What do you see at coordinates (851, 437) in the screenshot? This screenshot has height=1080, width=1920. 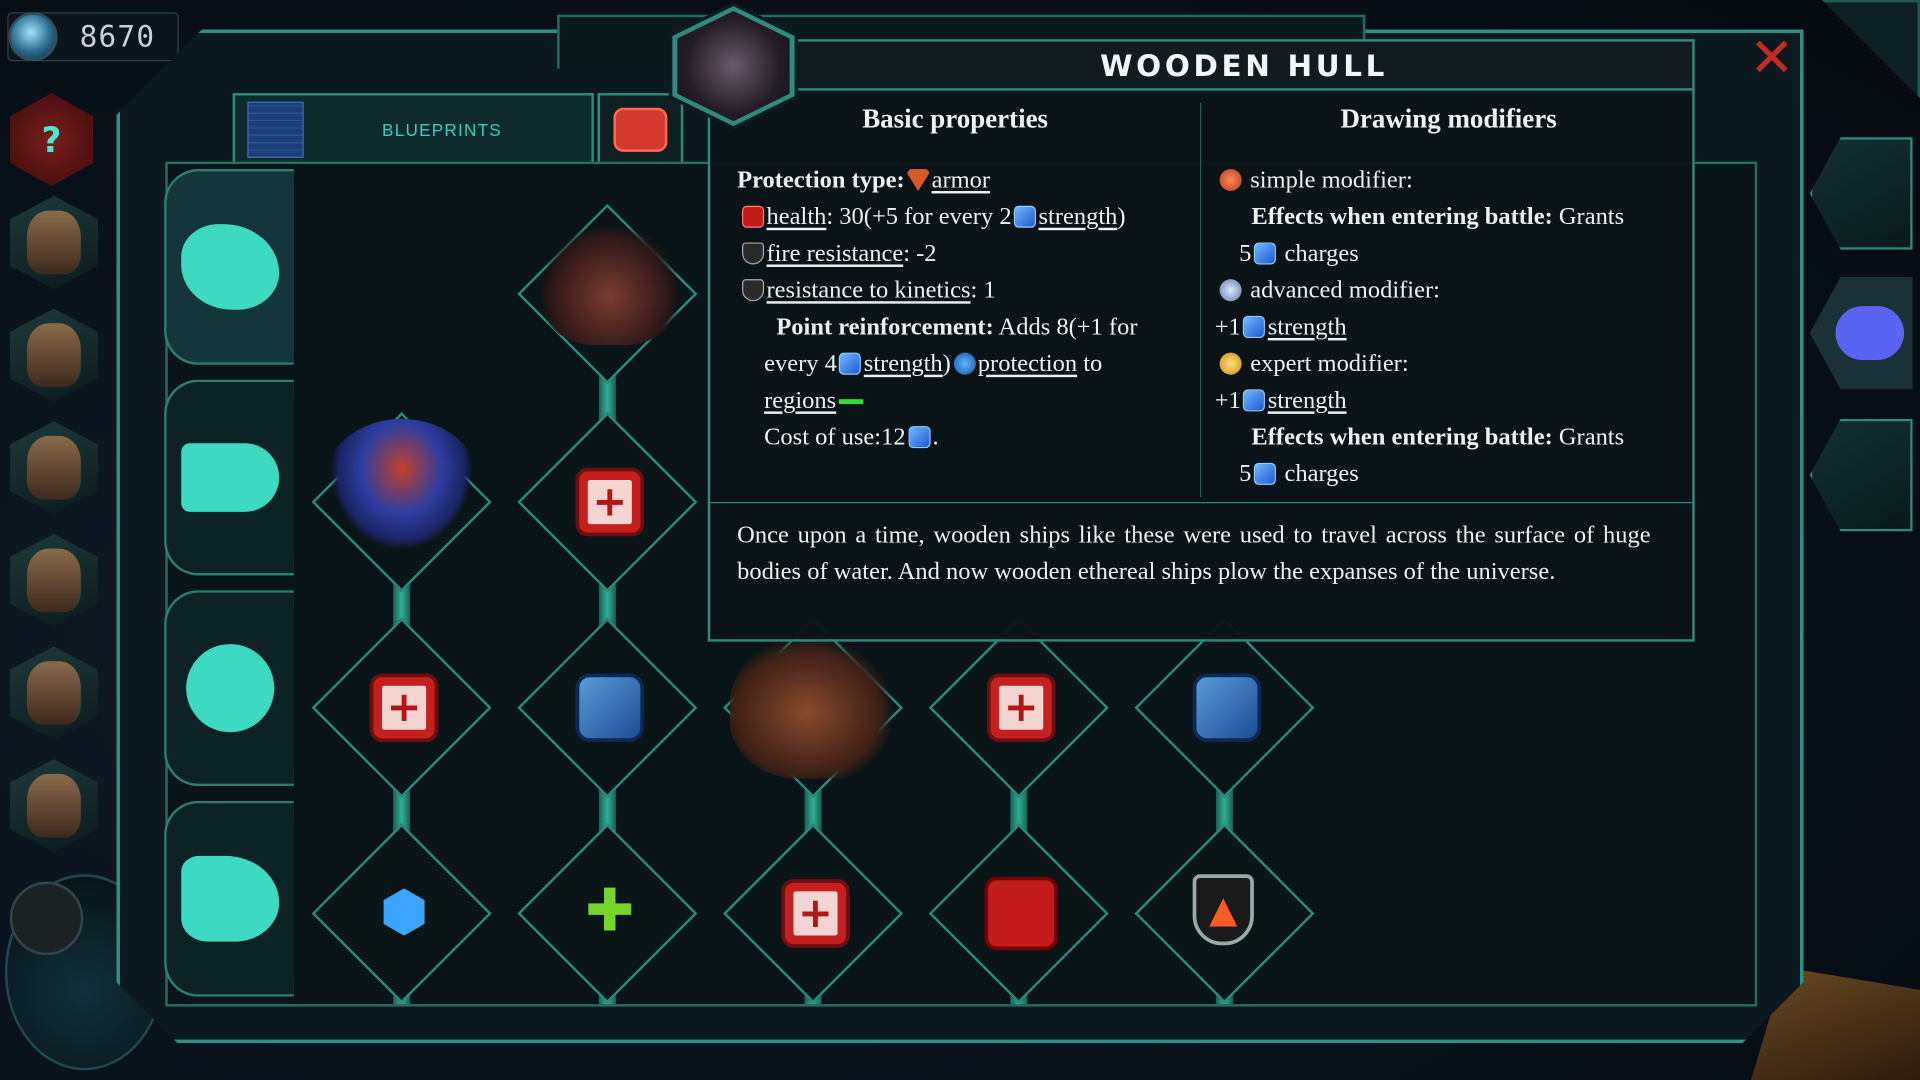 I see `cost-line: Cost of use:12.` at bounding box center [851, 437].